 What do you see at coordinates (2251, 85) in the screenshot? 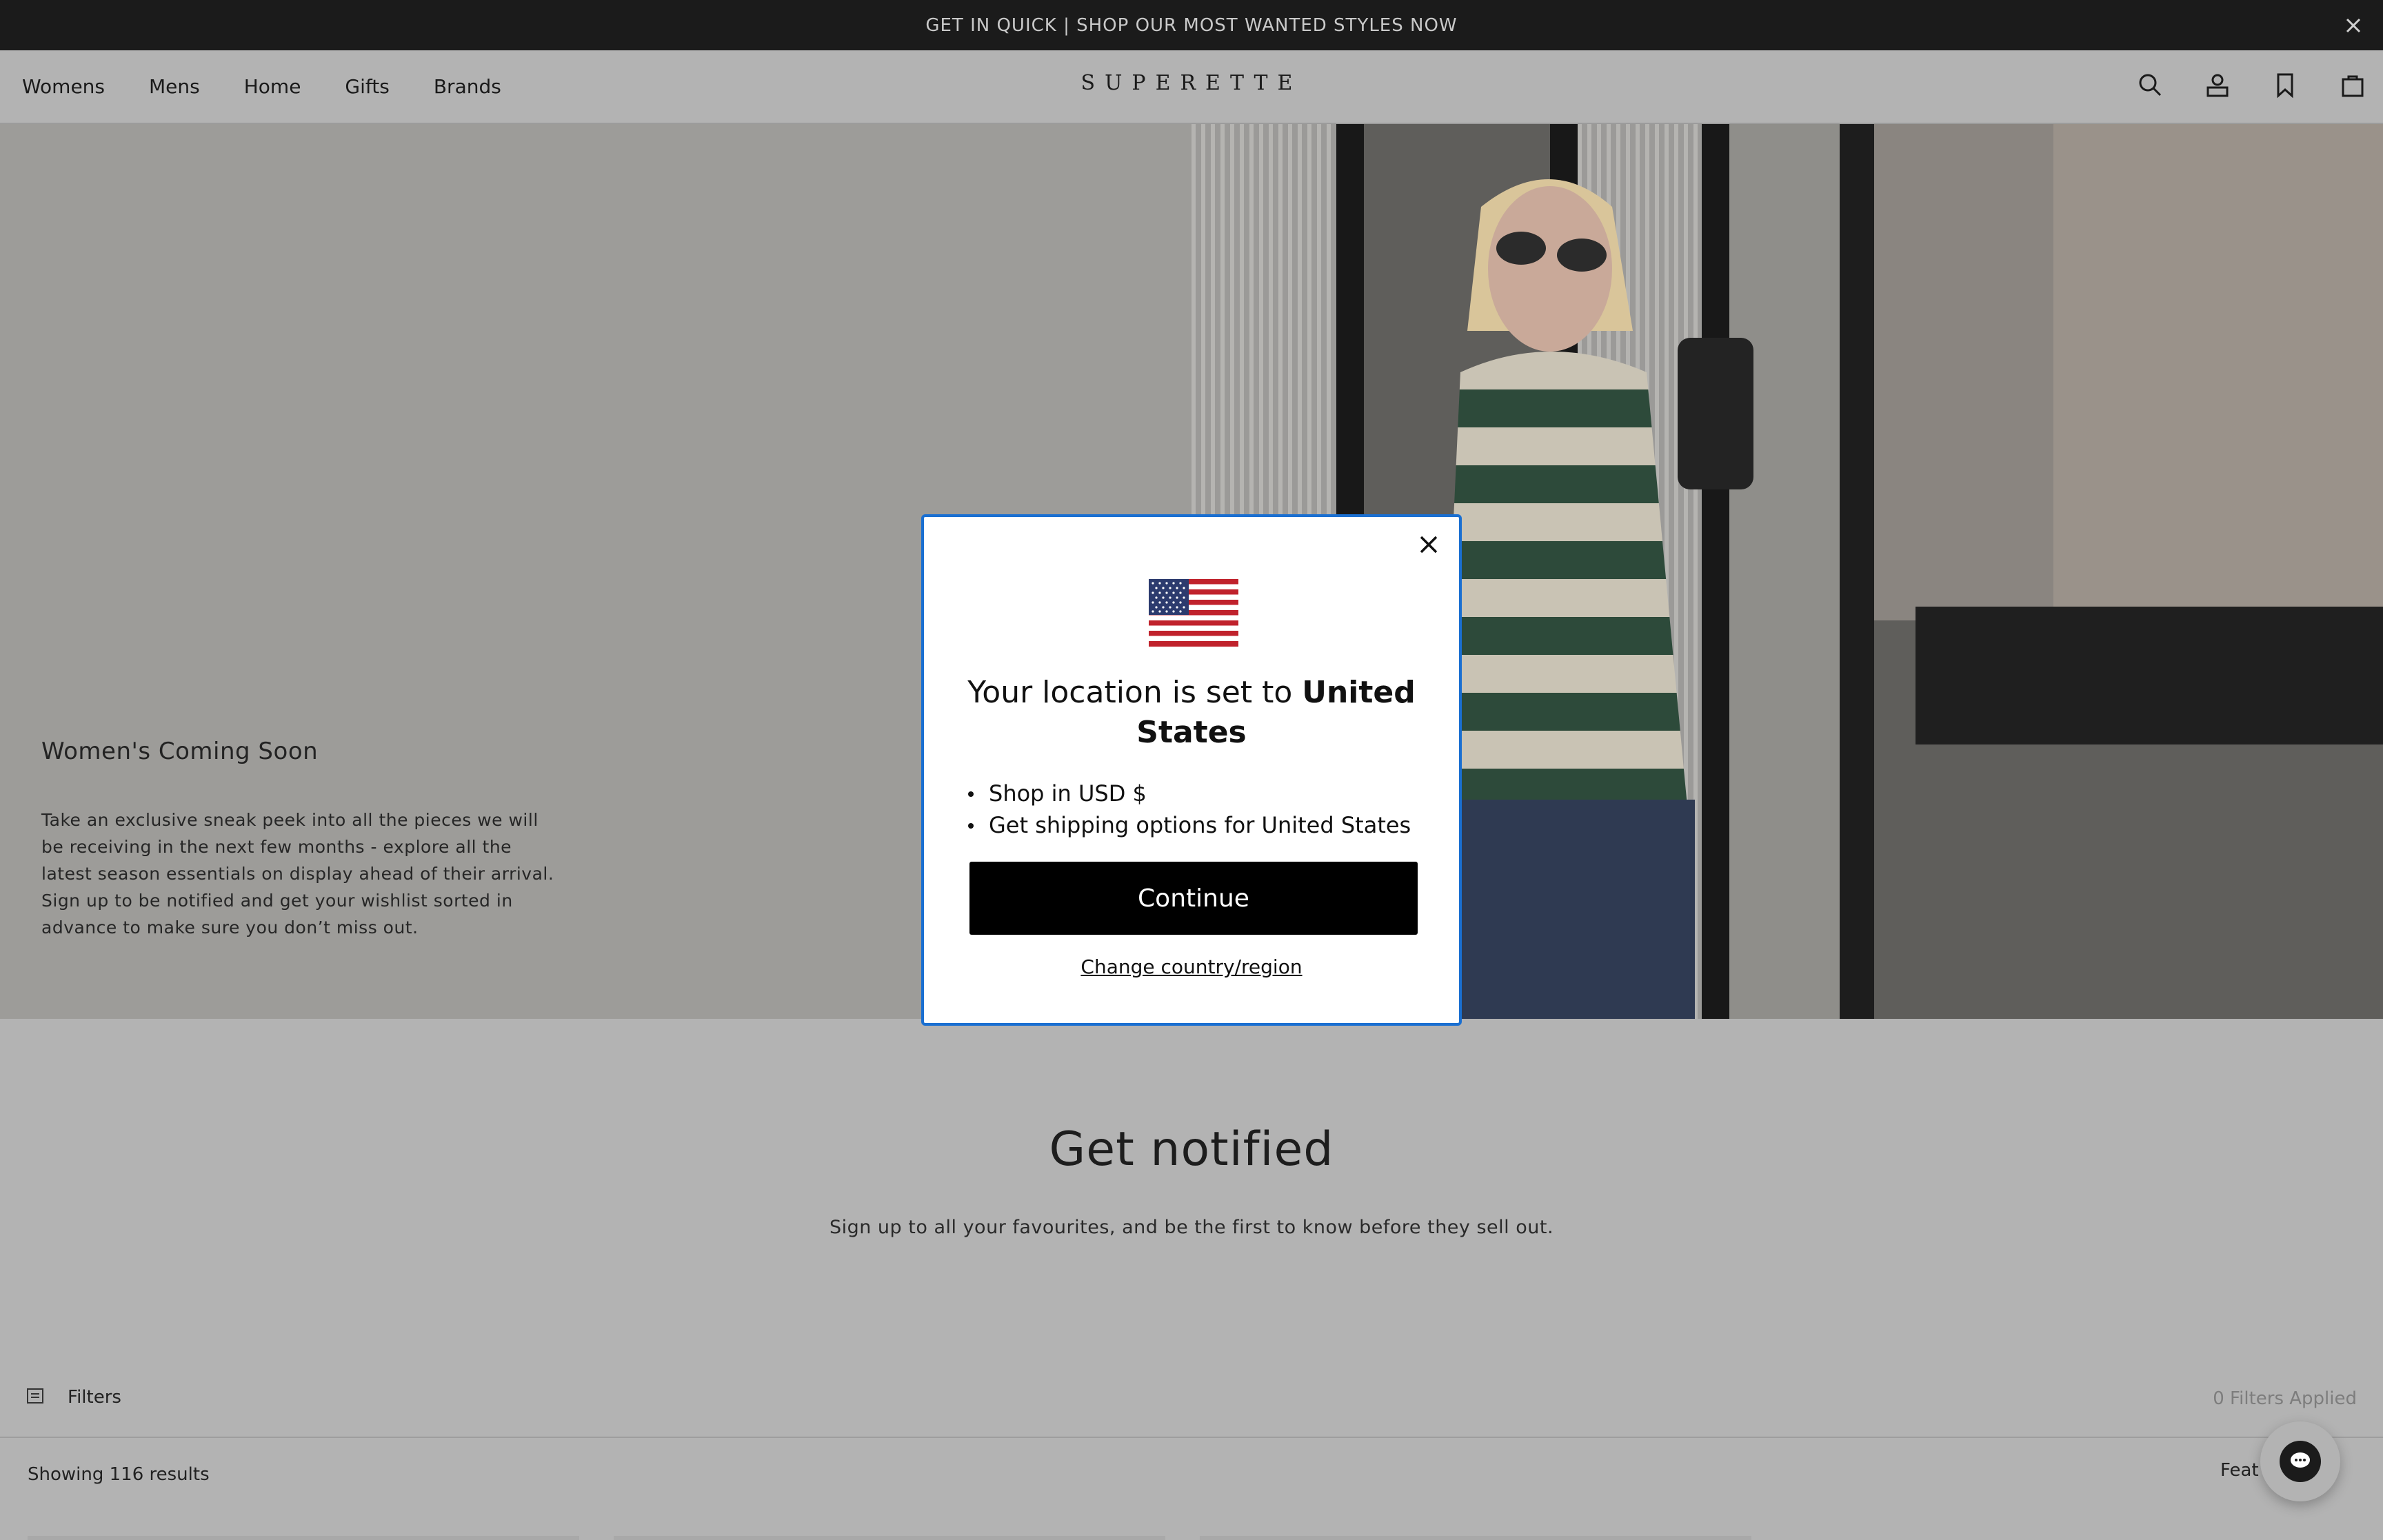
I see `header-icons` at bounding box center [2251, 85].